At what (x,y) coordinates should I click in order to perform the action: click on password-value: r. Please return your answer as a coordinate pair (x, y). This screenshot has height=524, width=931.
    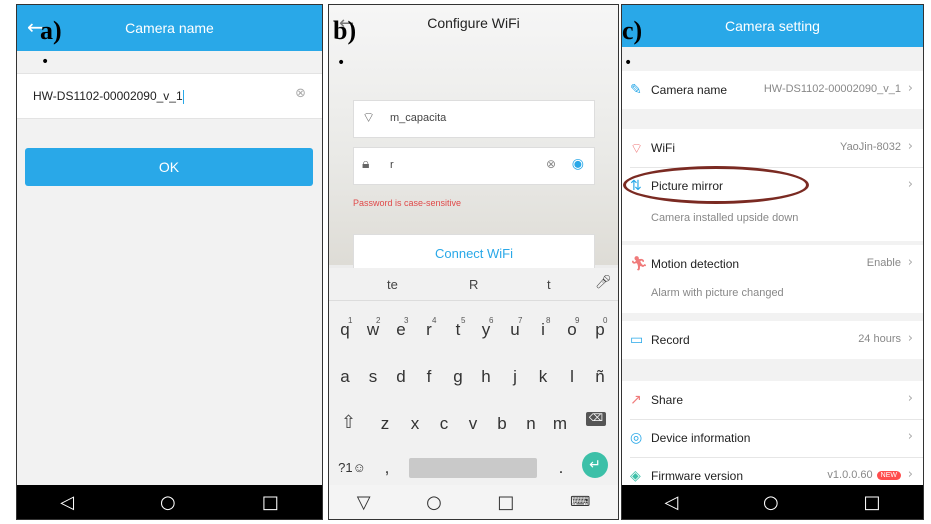
    Looking at the image, I should click on (392, 165).